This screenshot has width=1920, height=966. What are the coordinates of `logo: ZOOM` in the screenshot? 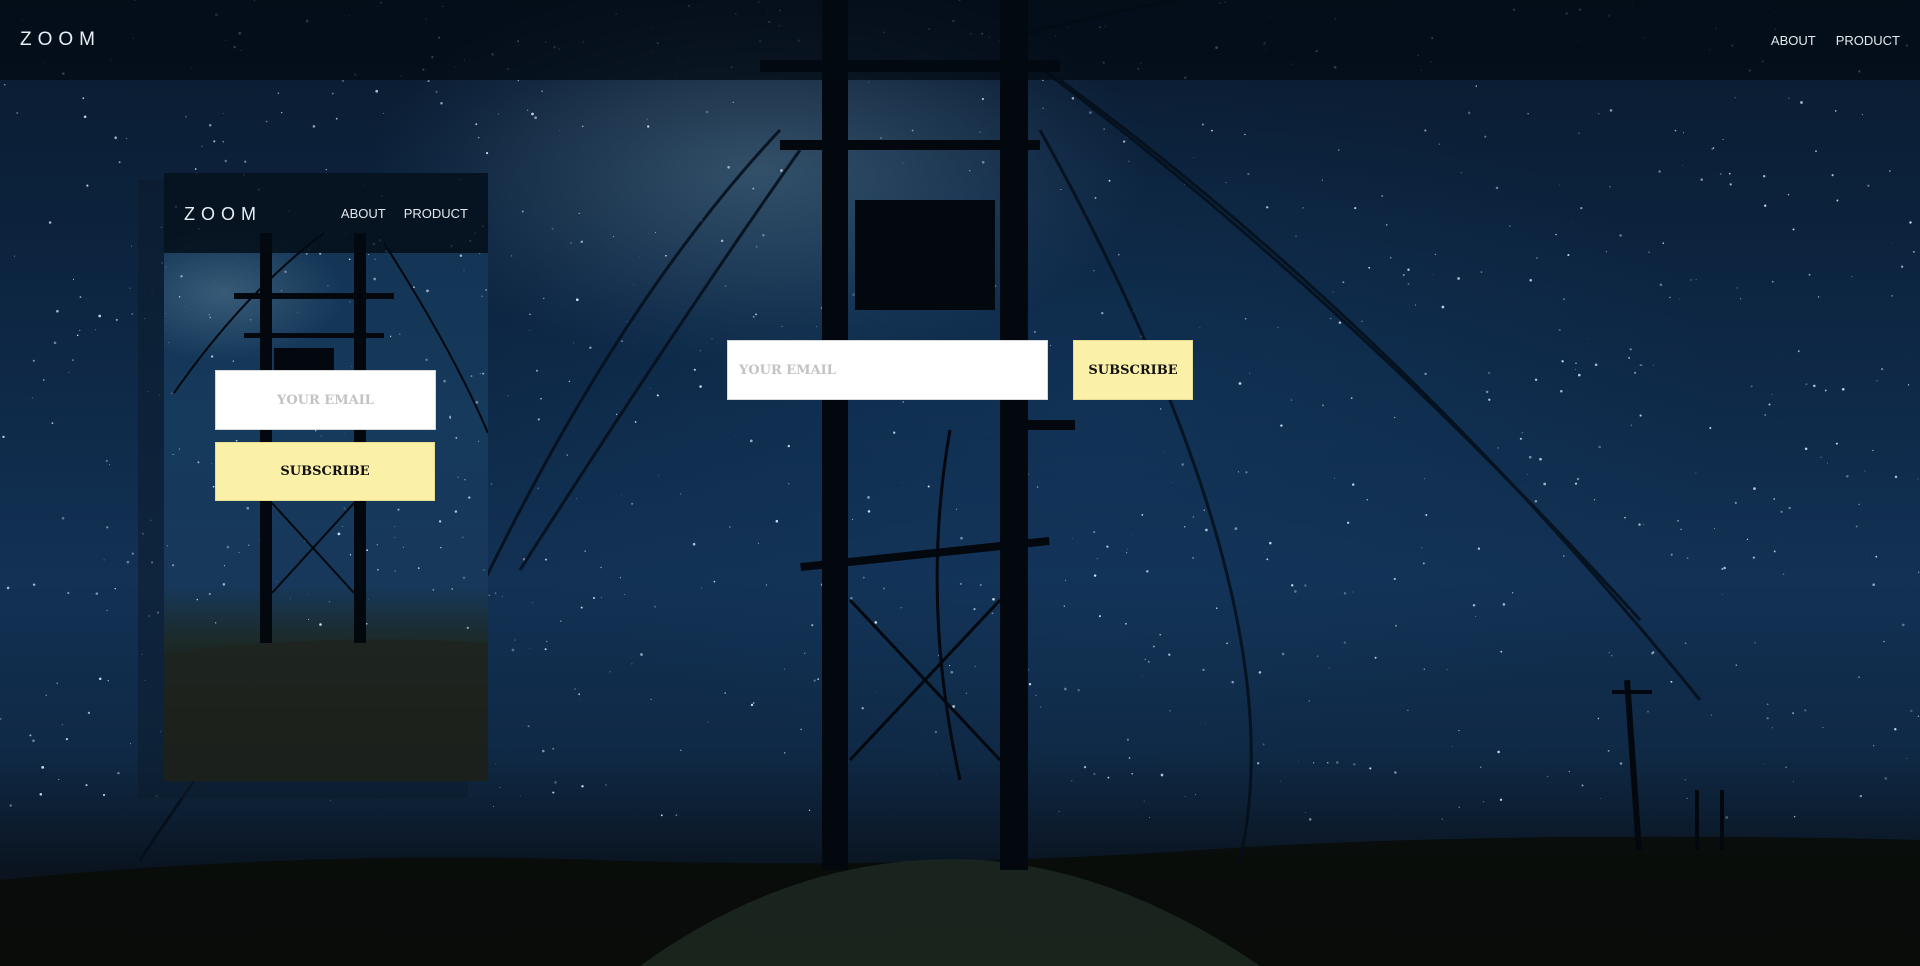 It's located at (60, 40).